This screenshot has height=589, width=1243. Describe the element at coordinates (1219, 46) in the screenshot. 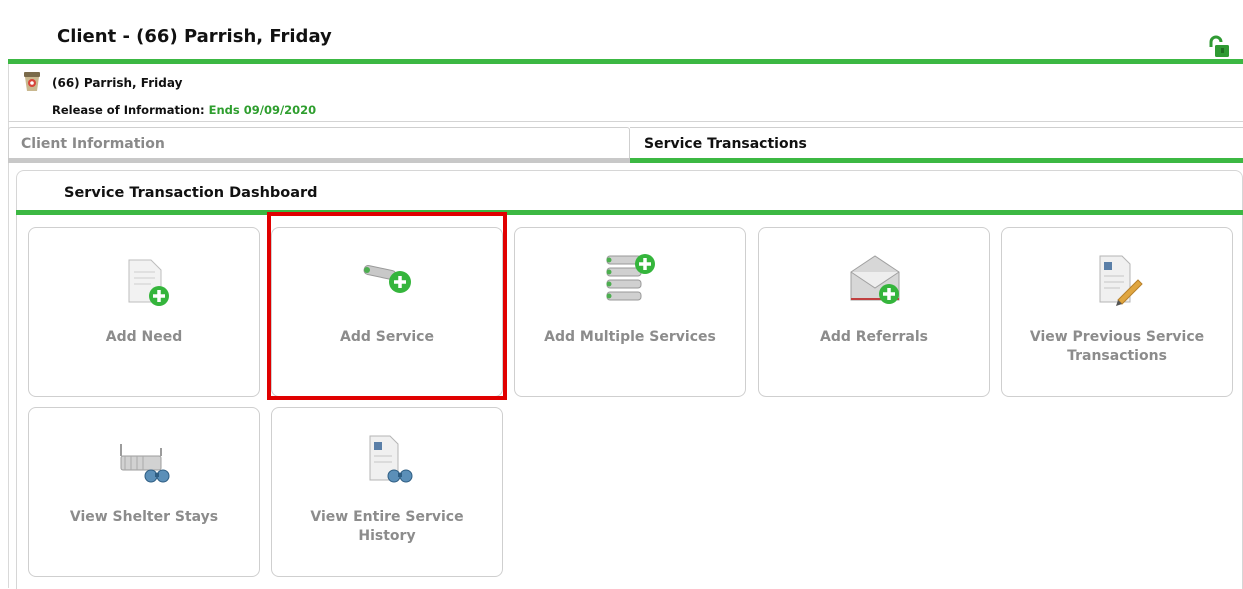

I see `unlocked-padlock-icon` at that location.